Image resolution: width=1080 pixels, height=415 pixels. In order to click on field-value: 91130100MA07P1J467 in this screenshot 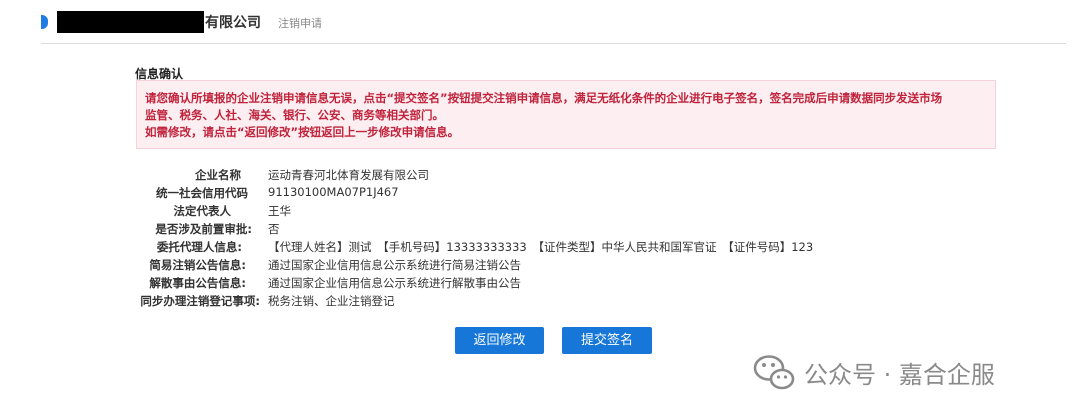, I will do `click(333, 192)`.